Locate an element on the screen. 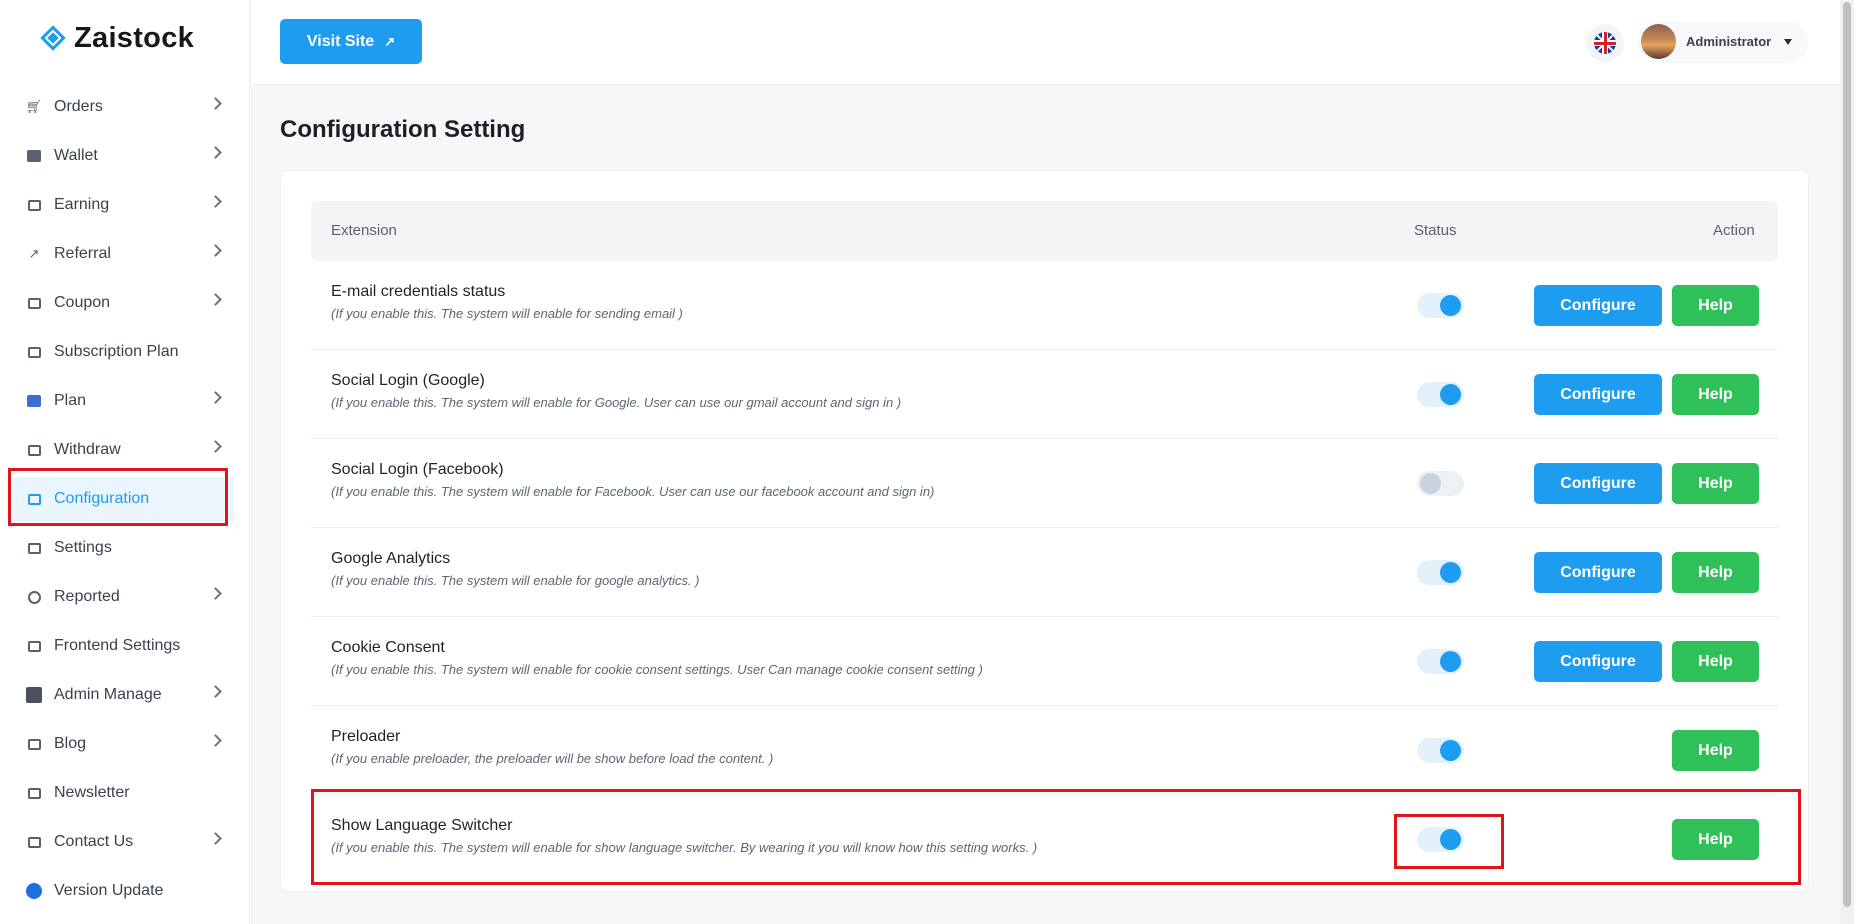 This screenshot has width=1854, height=924. uk-flag-icon is located at coordinates (1605, 43).